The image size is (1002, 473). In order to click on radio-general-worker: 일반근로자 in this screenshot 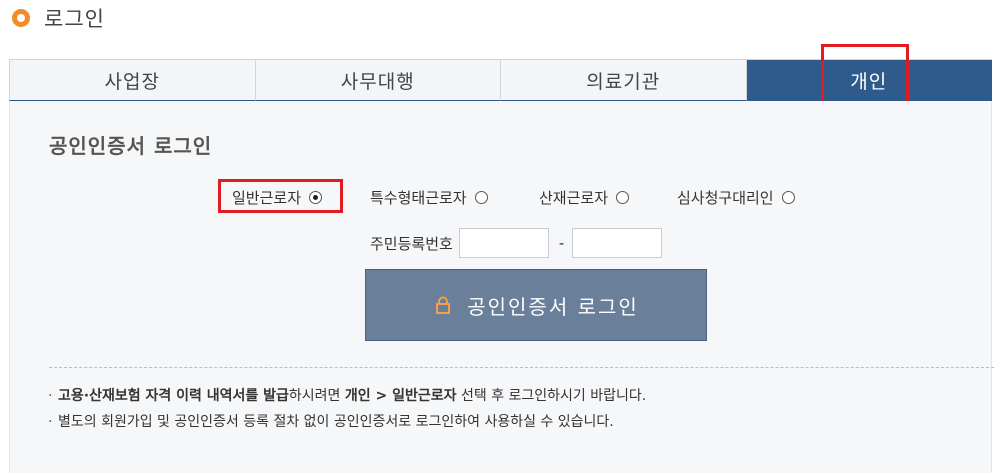, I will do `click(277, 197)`.